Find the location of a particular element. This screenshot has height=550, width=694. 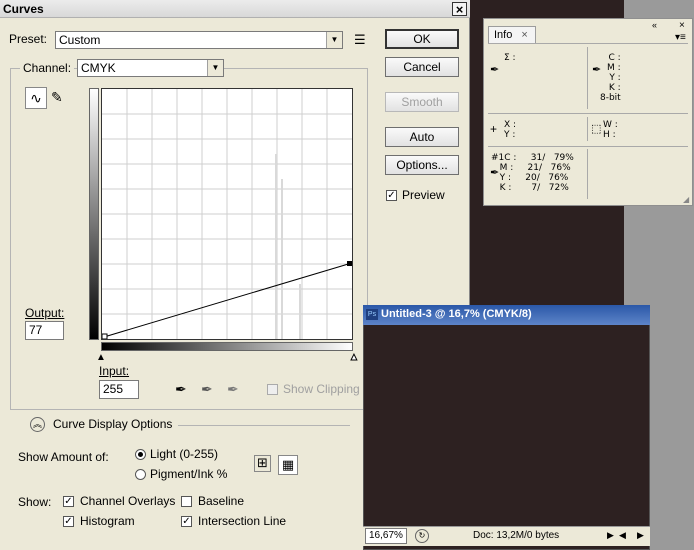

document-title-bar: Ps Untitled-3 @ 16,7% (CMYK/8) is located at coordinates (506, 315).